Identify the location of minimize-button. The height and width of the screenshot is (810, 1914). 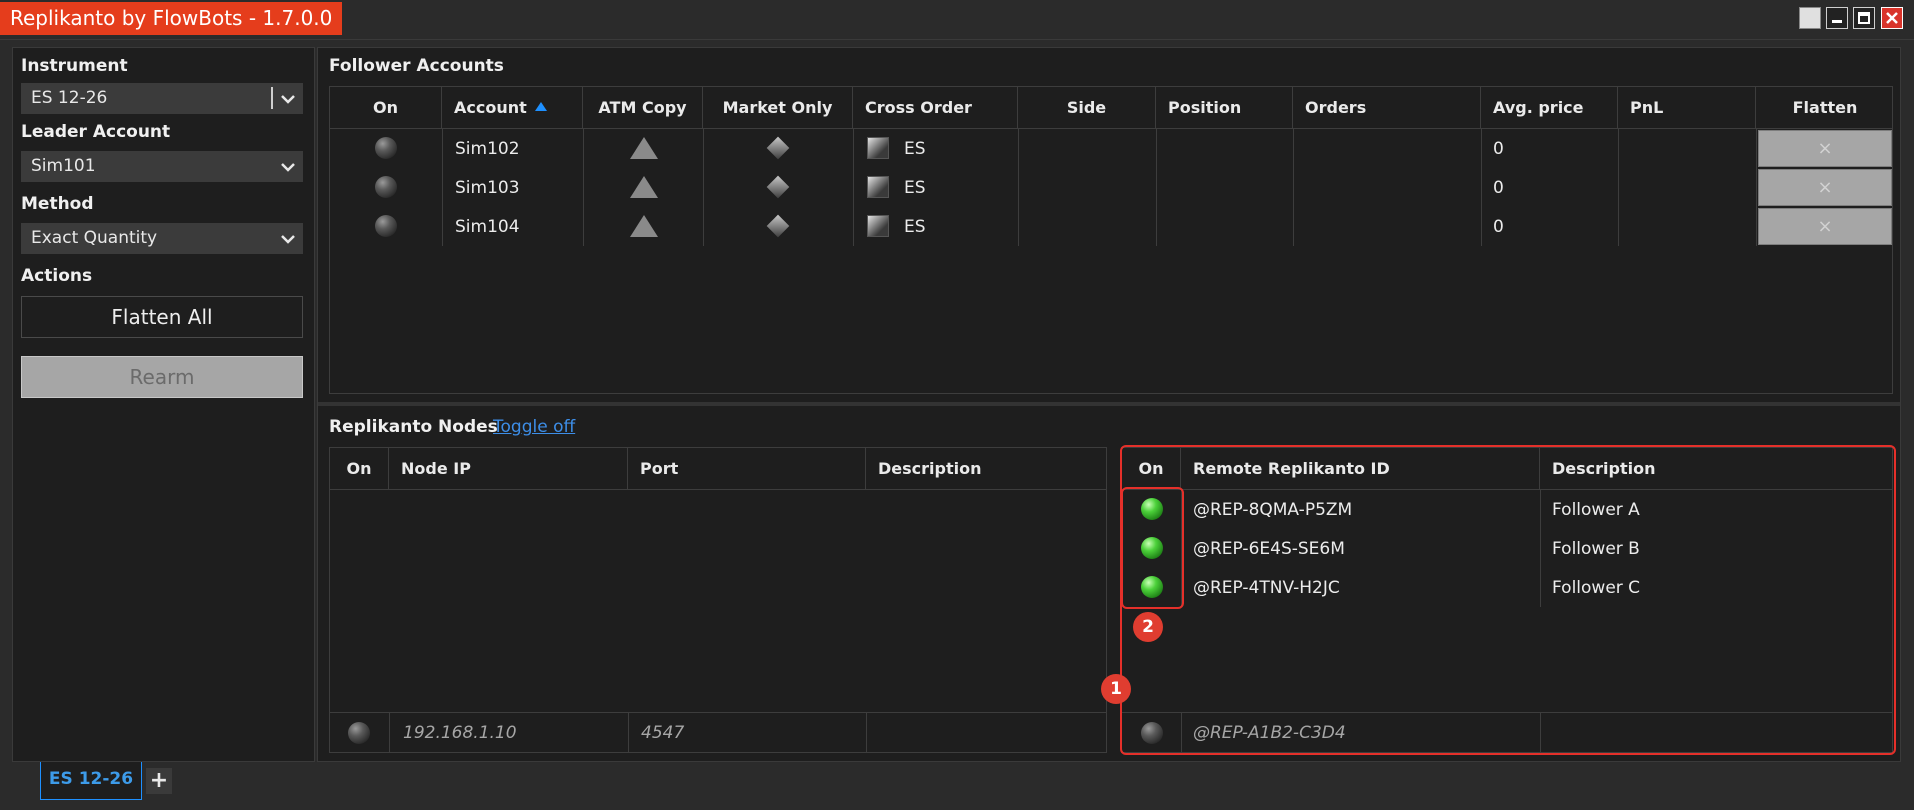
(1837, 18).